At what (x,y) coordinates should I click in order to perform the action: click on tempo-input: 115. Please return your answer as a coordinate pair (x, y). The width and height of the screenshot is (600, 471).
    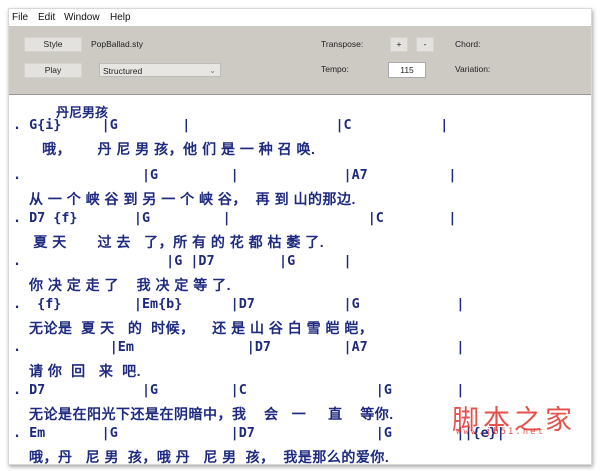
    Looking at the image, I should click on (407, 70).